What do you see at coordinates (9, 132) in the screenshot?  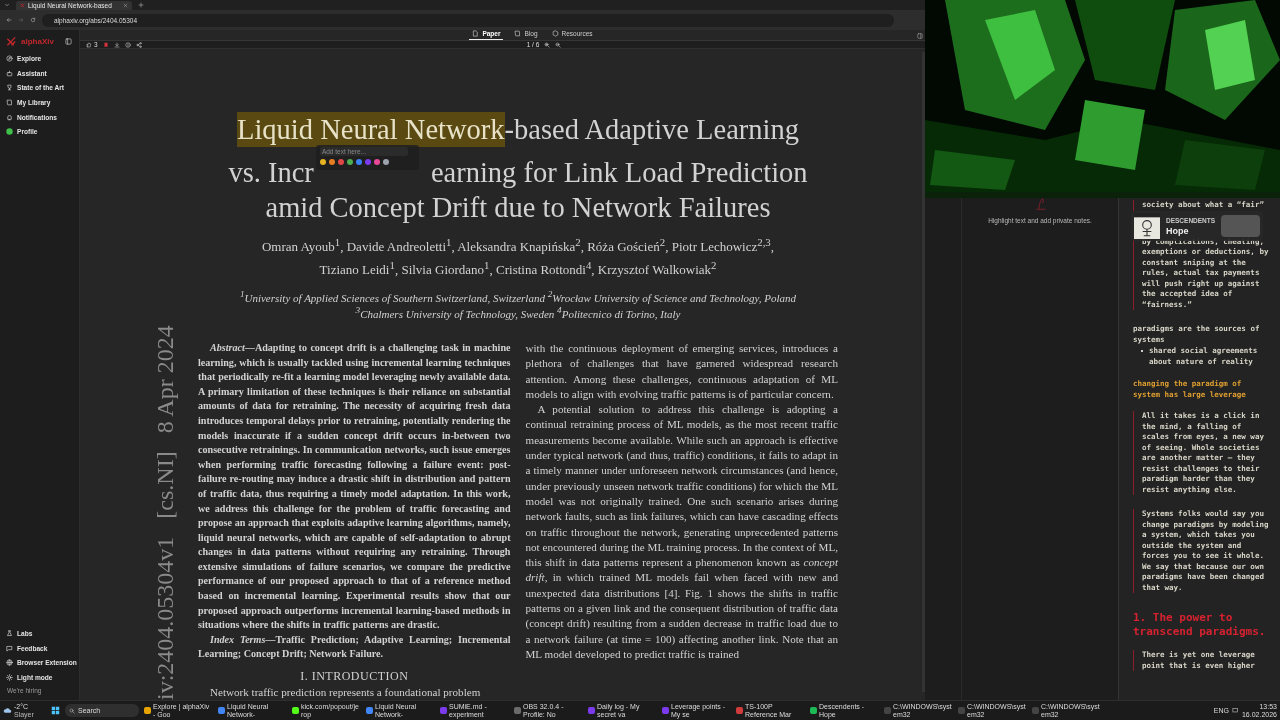 I see `avatar-icon` at bounding box center [9, 132].